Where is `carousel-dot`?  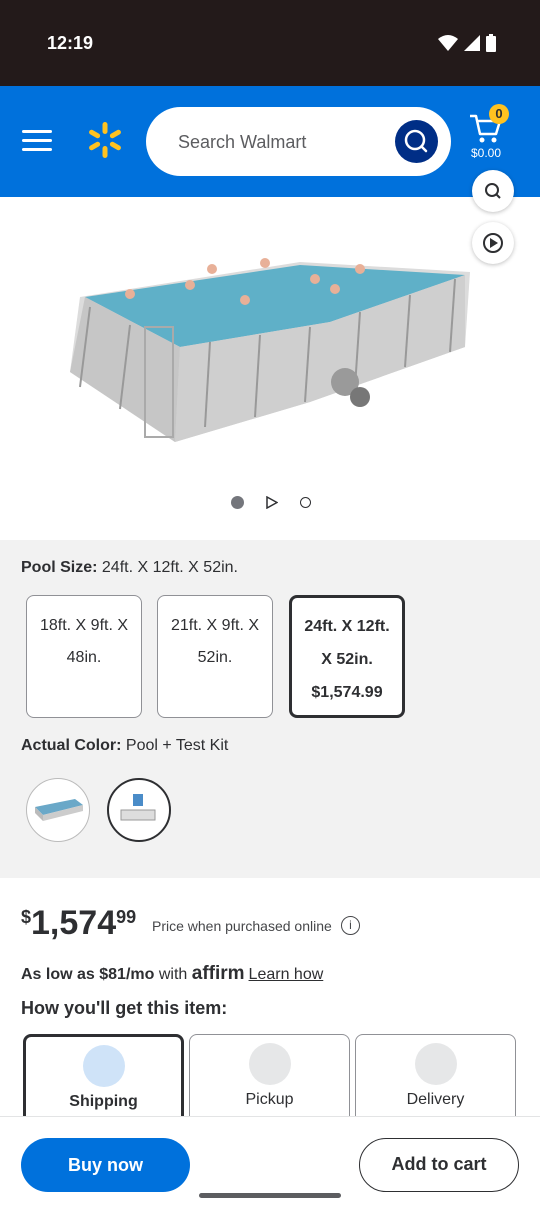
carousel-dot is located at coordinates (305, 502).